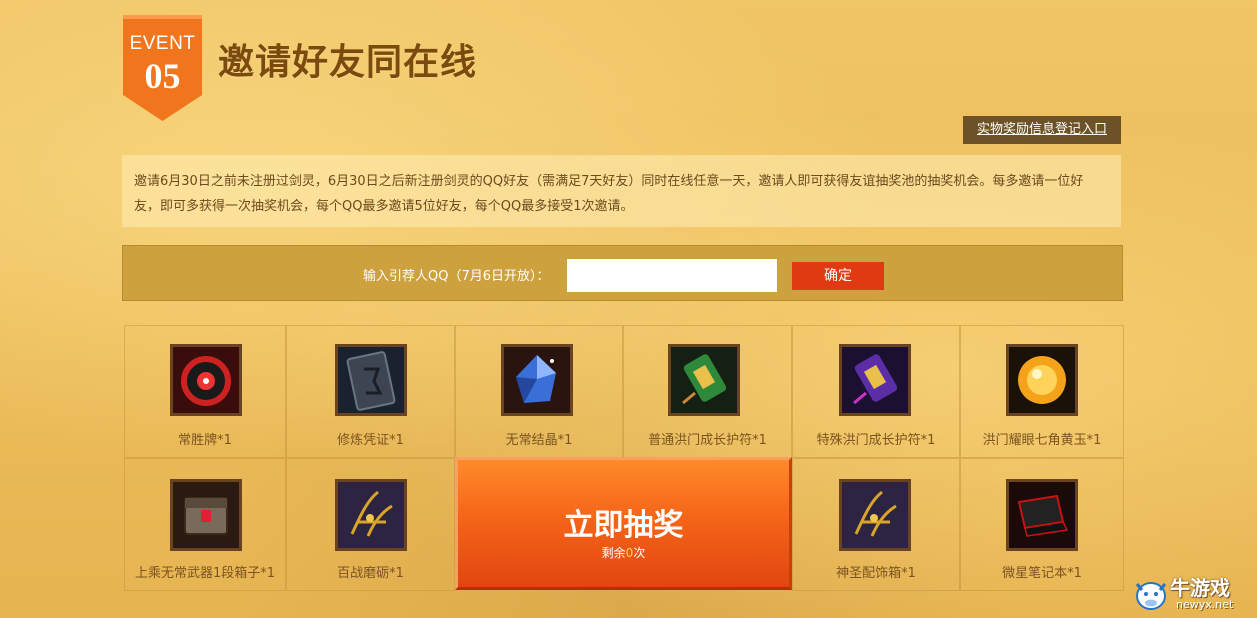  I want to click on event-badge: EVENT 05, so click(162, 68).